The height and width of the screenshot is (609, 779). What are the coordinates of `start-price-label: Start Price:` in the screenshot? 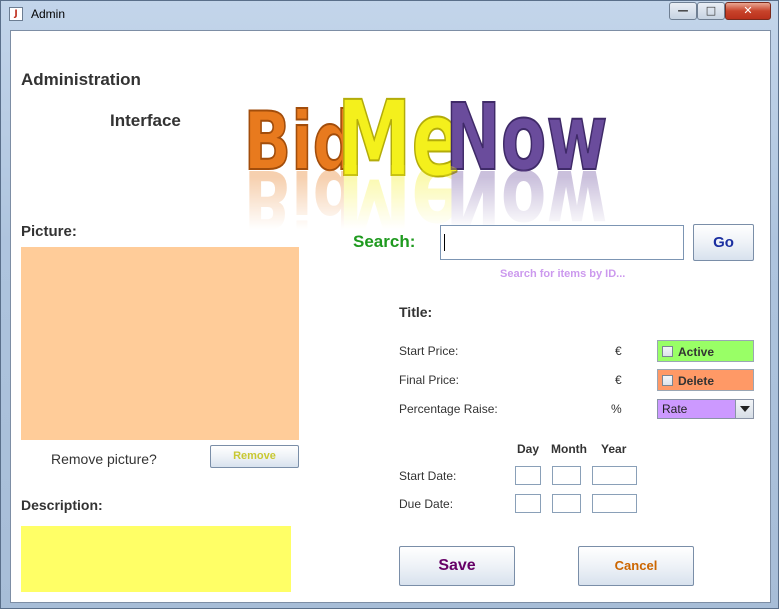 It's located at (429, 351).